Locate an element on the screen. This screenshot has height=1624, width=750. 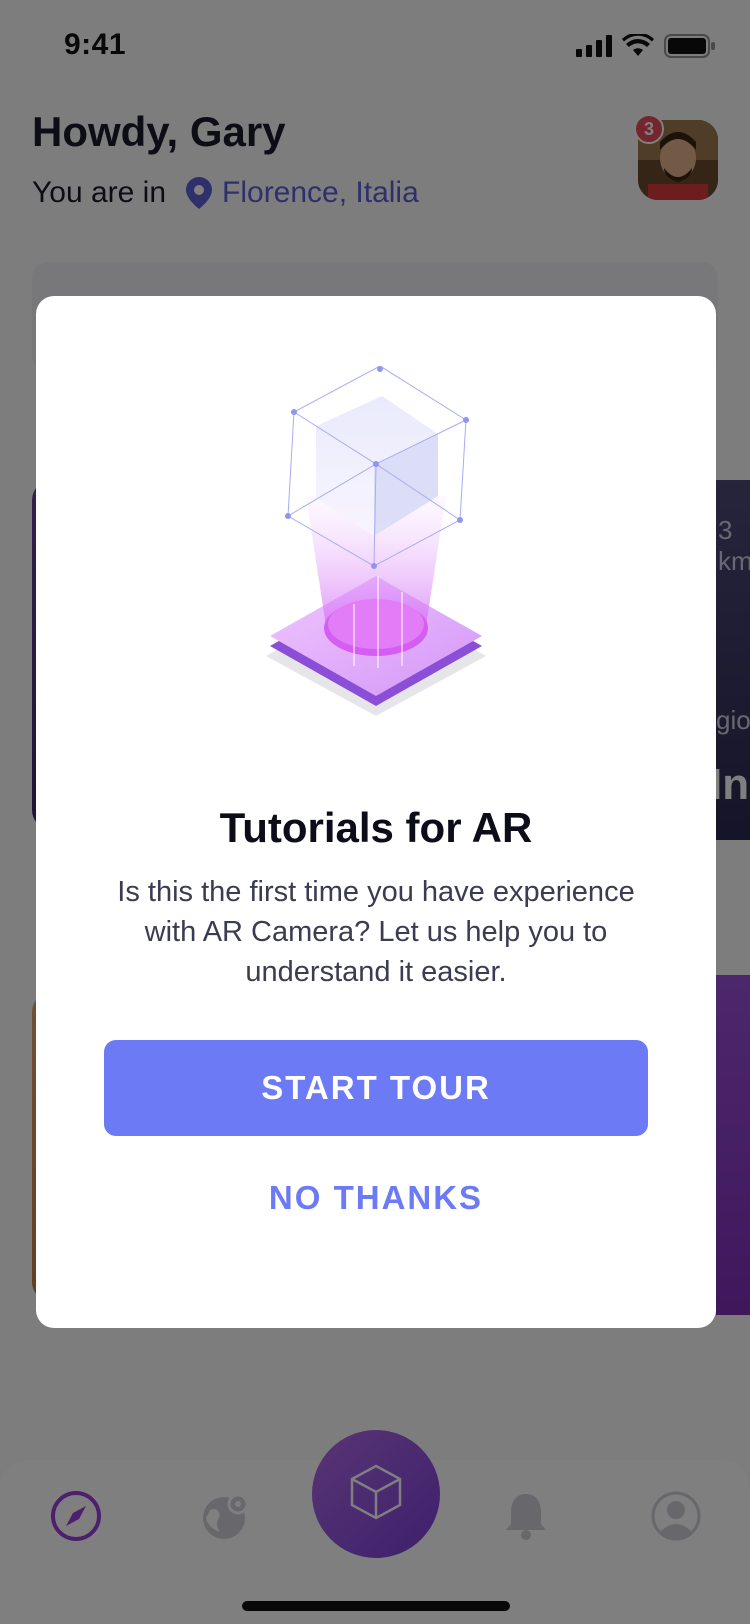
dialog-title: Tutorials for AR is located at coordinates (376, 827).